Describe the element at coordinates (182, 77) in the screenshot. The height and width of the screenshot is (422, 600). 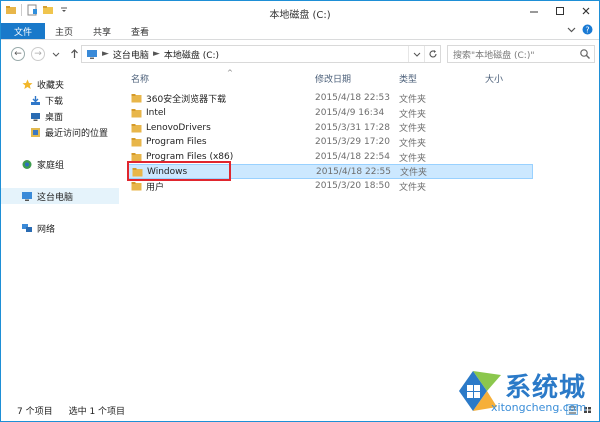
I see `column-header-name: 名称 ^` at that location.